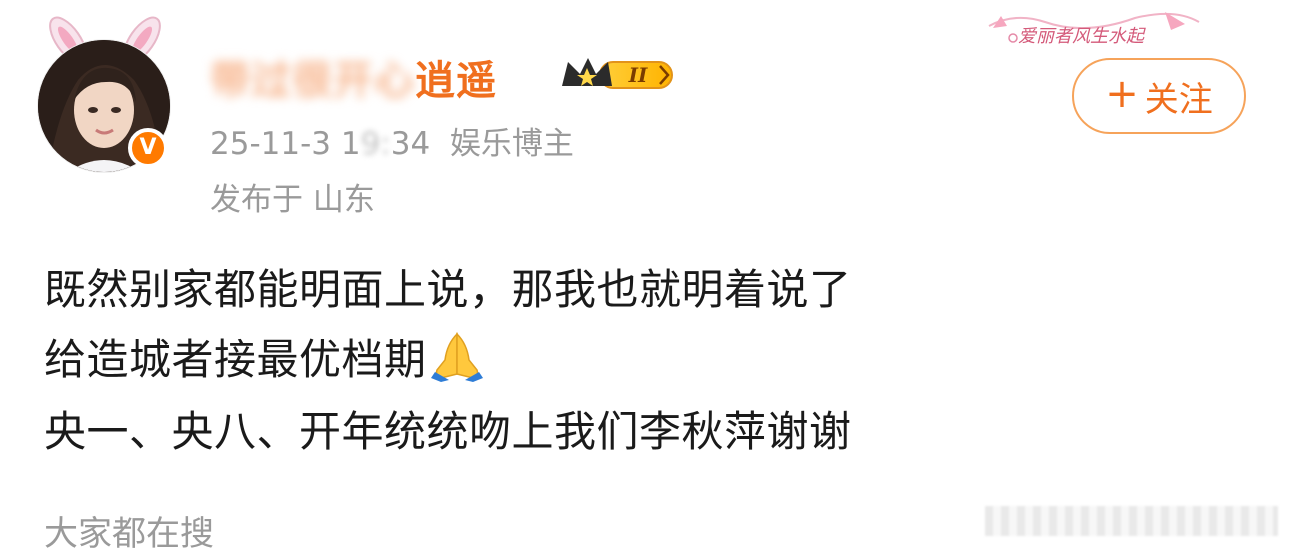  Describe the element at coordinates (235, 359) in the screenshot. I see `post-content-line-2-text: 给造城者接最优档期` at that location.